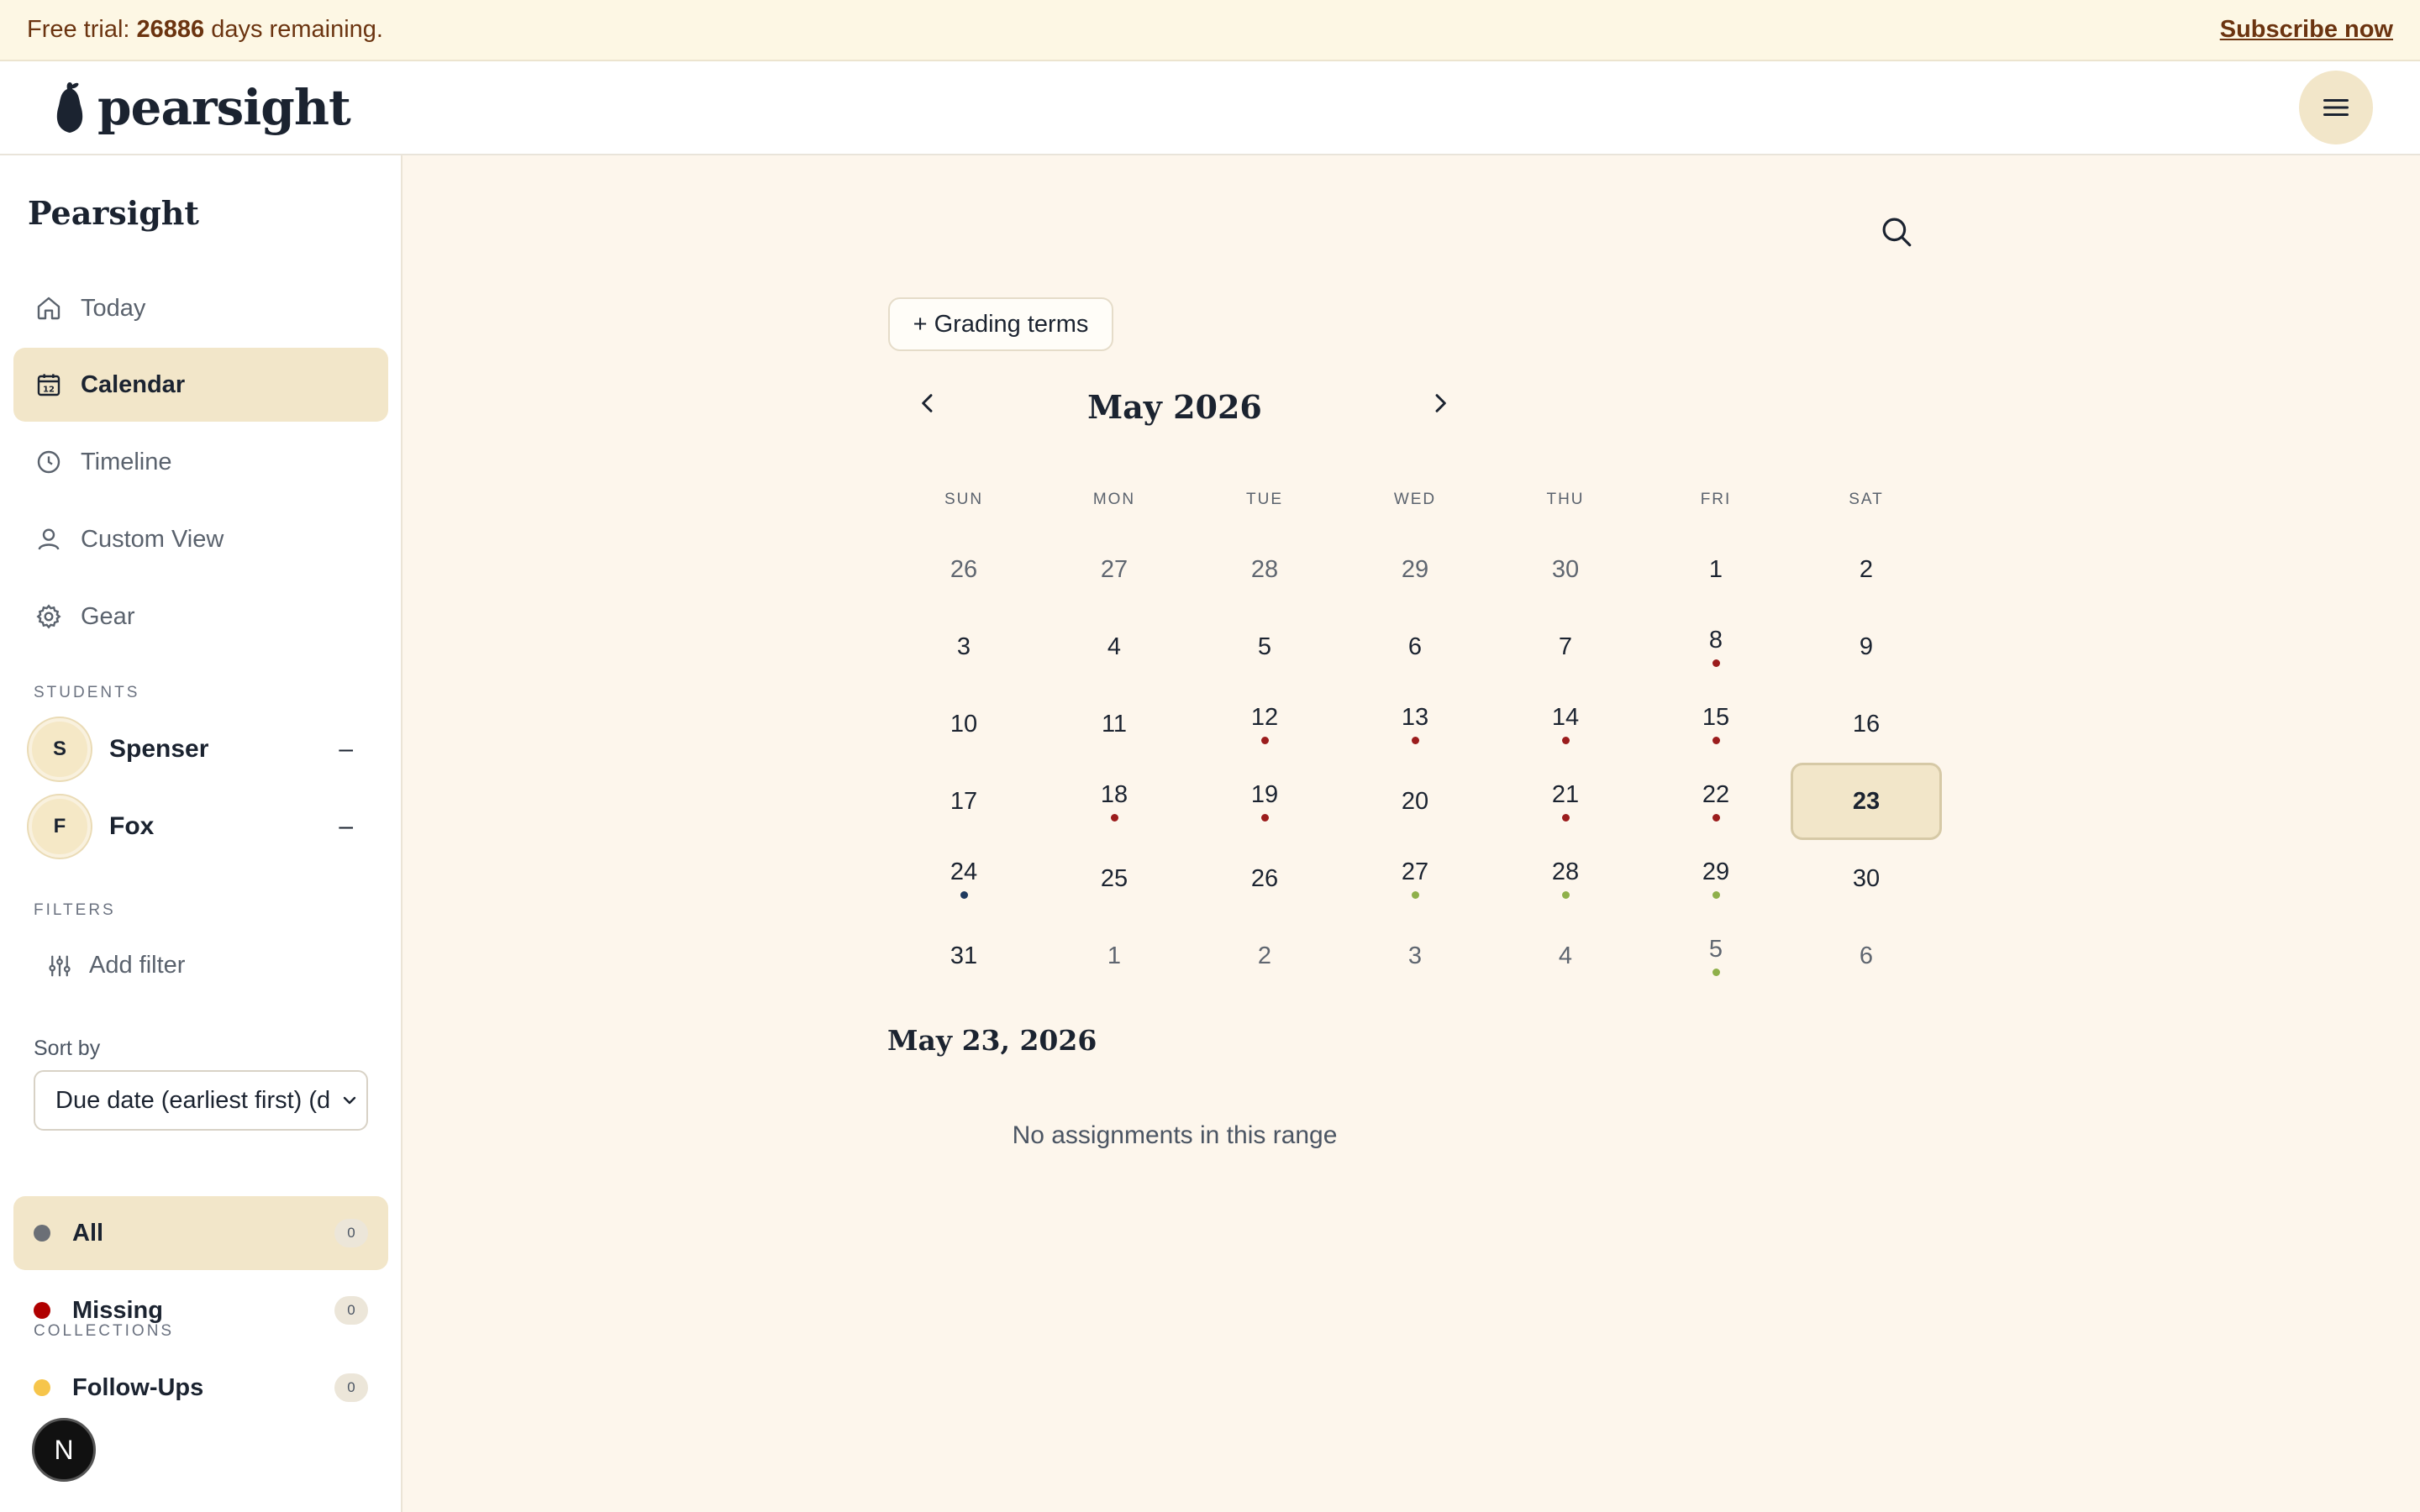 The height and width of the screenshot is (1512, 2420). I want to click on sidebar-title: Pearsight, so click(113, 213).